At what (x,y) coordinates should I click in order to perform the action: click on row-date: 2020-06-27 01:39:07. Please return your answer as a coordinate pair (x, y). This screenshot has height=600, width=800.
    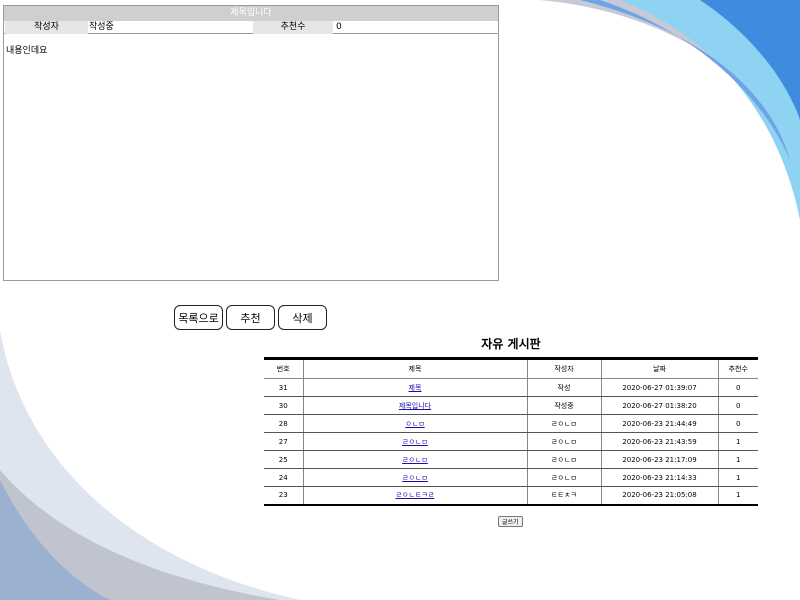
    Looking at the image, I should click on (659, 387).